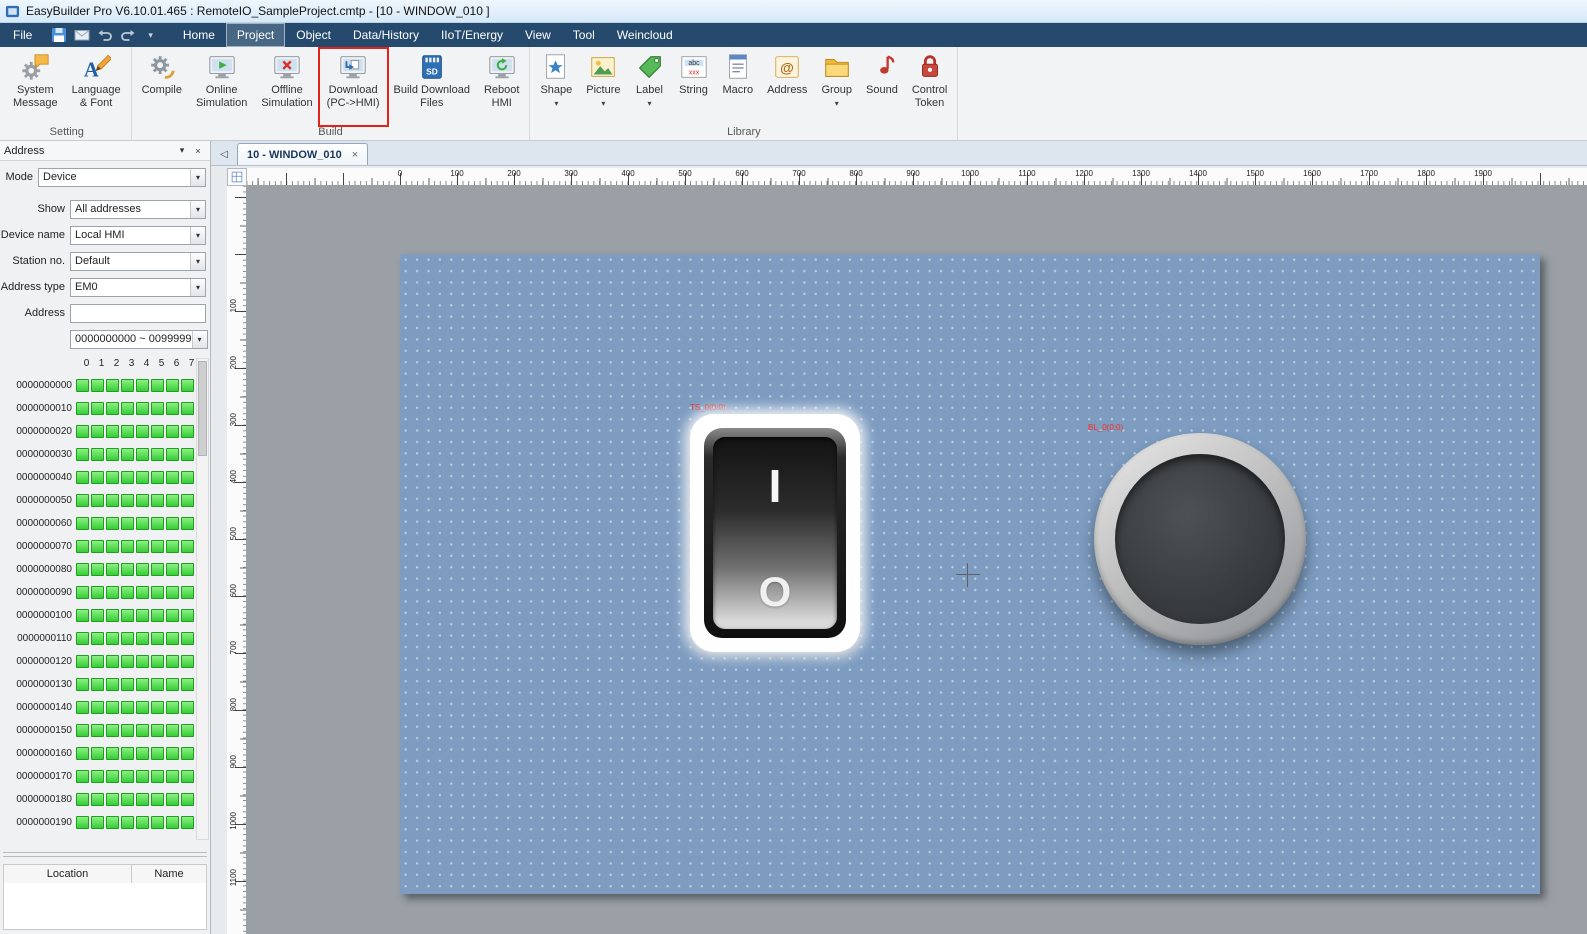 The width and height of the screenshot is (1587, 934). Describe the element at coordinates (68, 874) in the screenshot. I see `location-column-header: Location` at that location.